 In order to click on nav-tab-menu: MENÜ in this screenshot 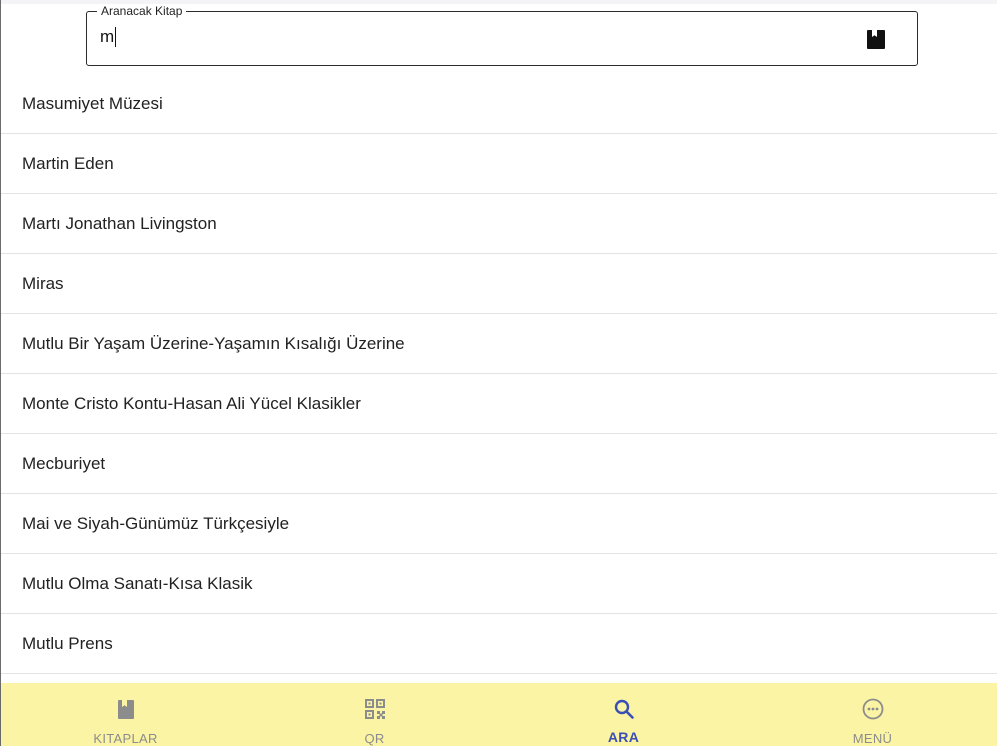, I will do `click(872, 714)`.